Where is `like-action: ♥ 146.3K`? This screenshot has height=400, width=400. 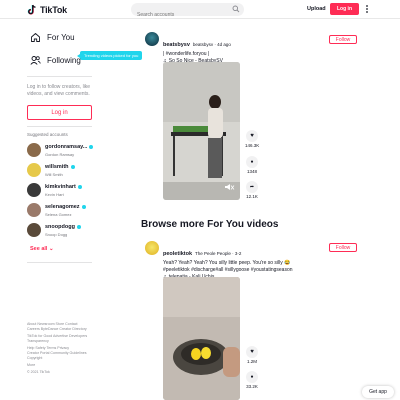 like-action: ♥ 146.3K is located at coordinates (252, 139).